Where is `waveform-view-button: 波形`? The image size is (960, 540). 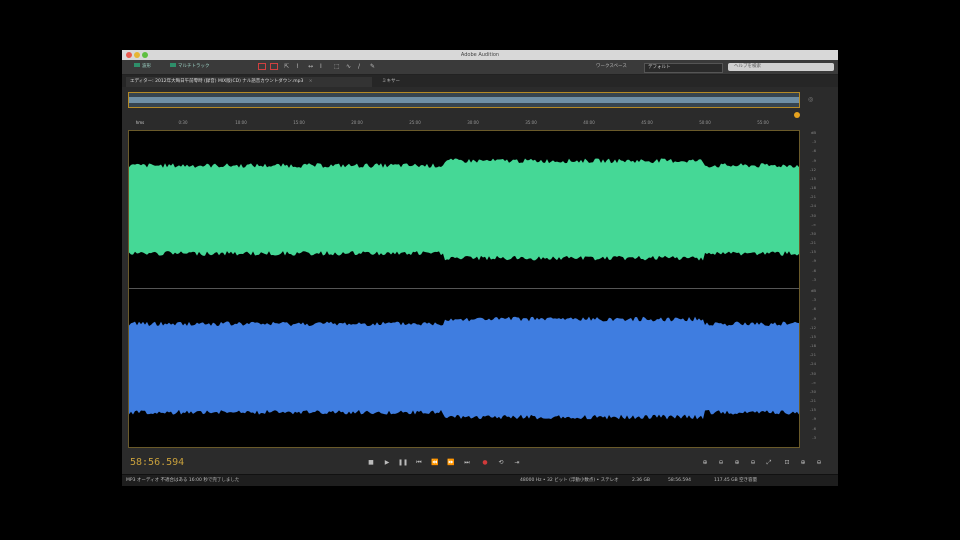
waveform-view-button: 波形 is located at coordinates (142, 67).